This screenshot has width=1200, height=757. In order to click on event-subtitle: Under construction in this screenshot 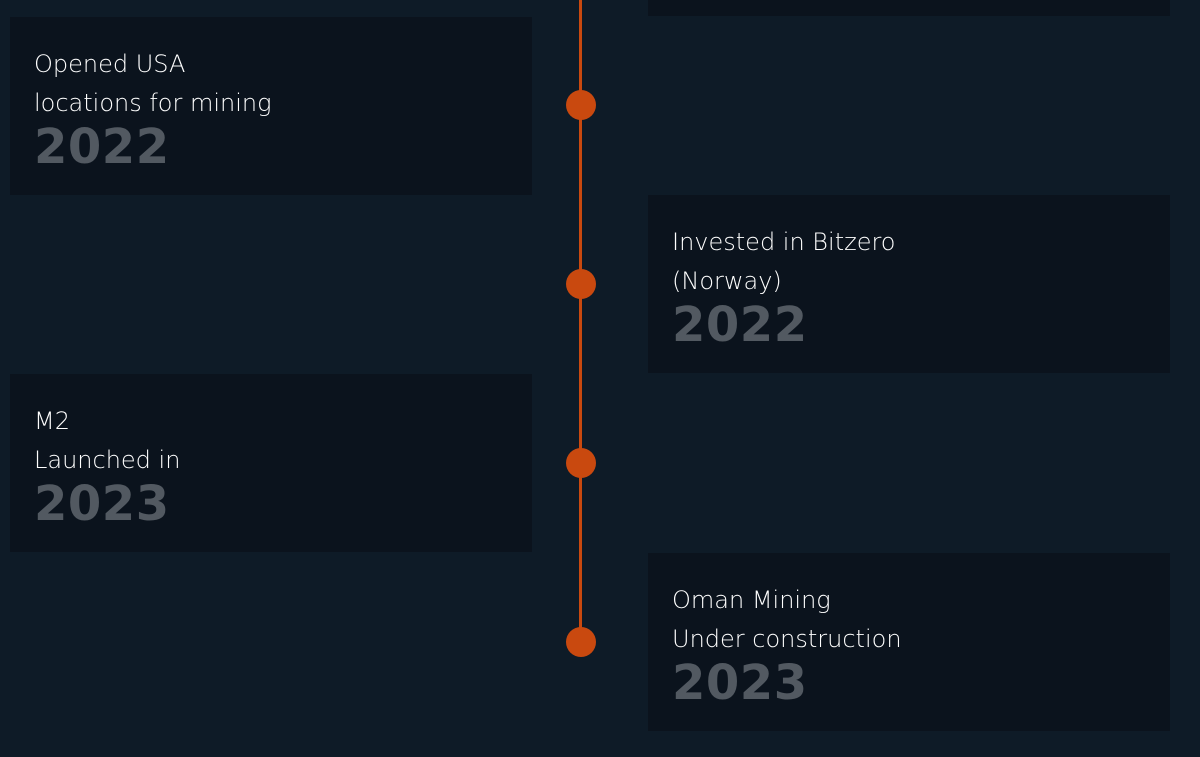, I will do `click(787, 639)`.